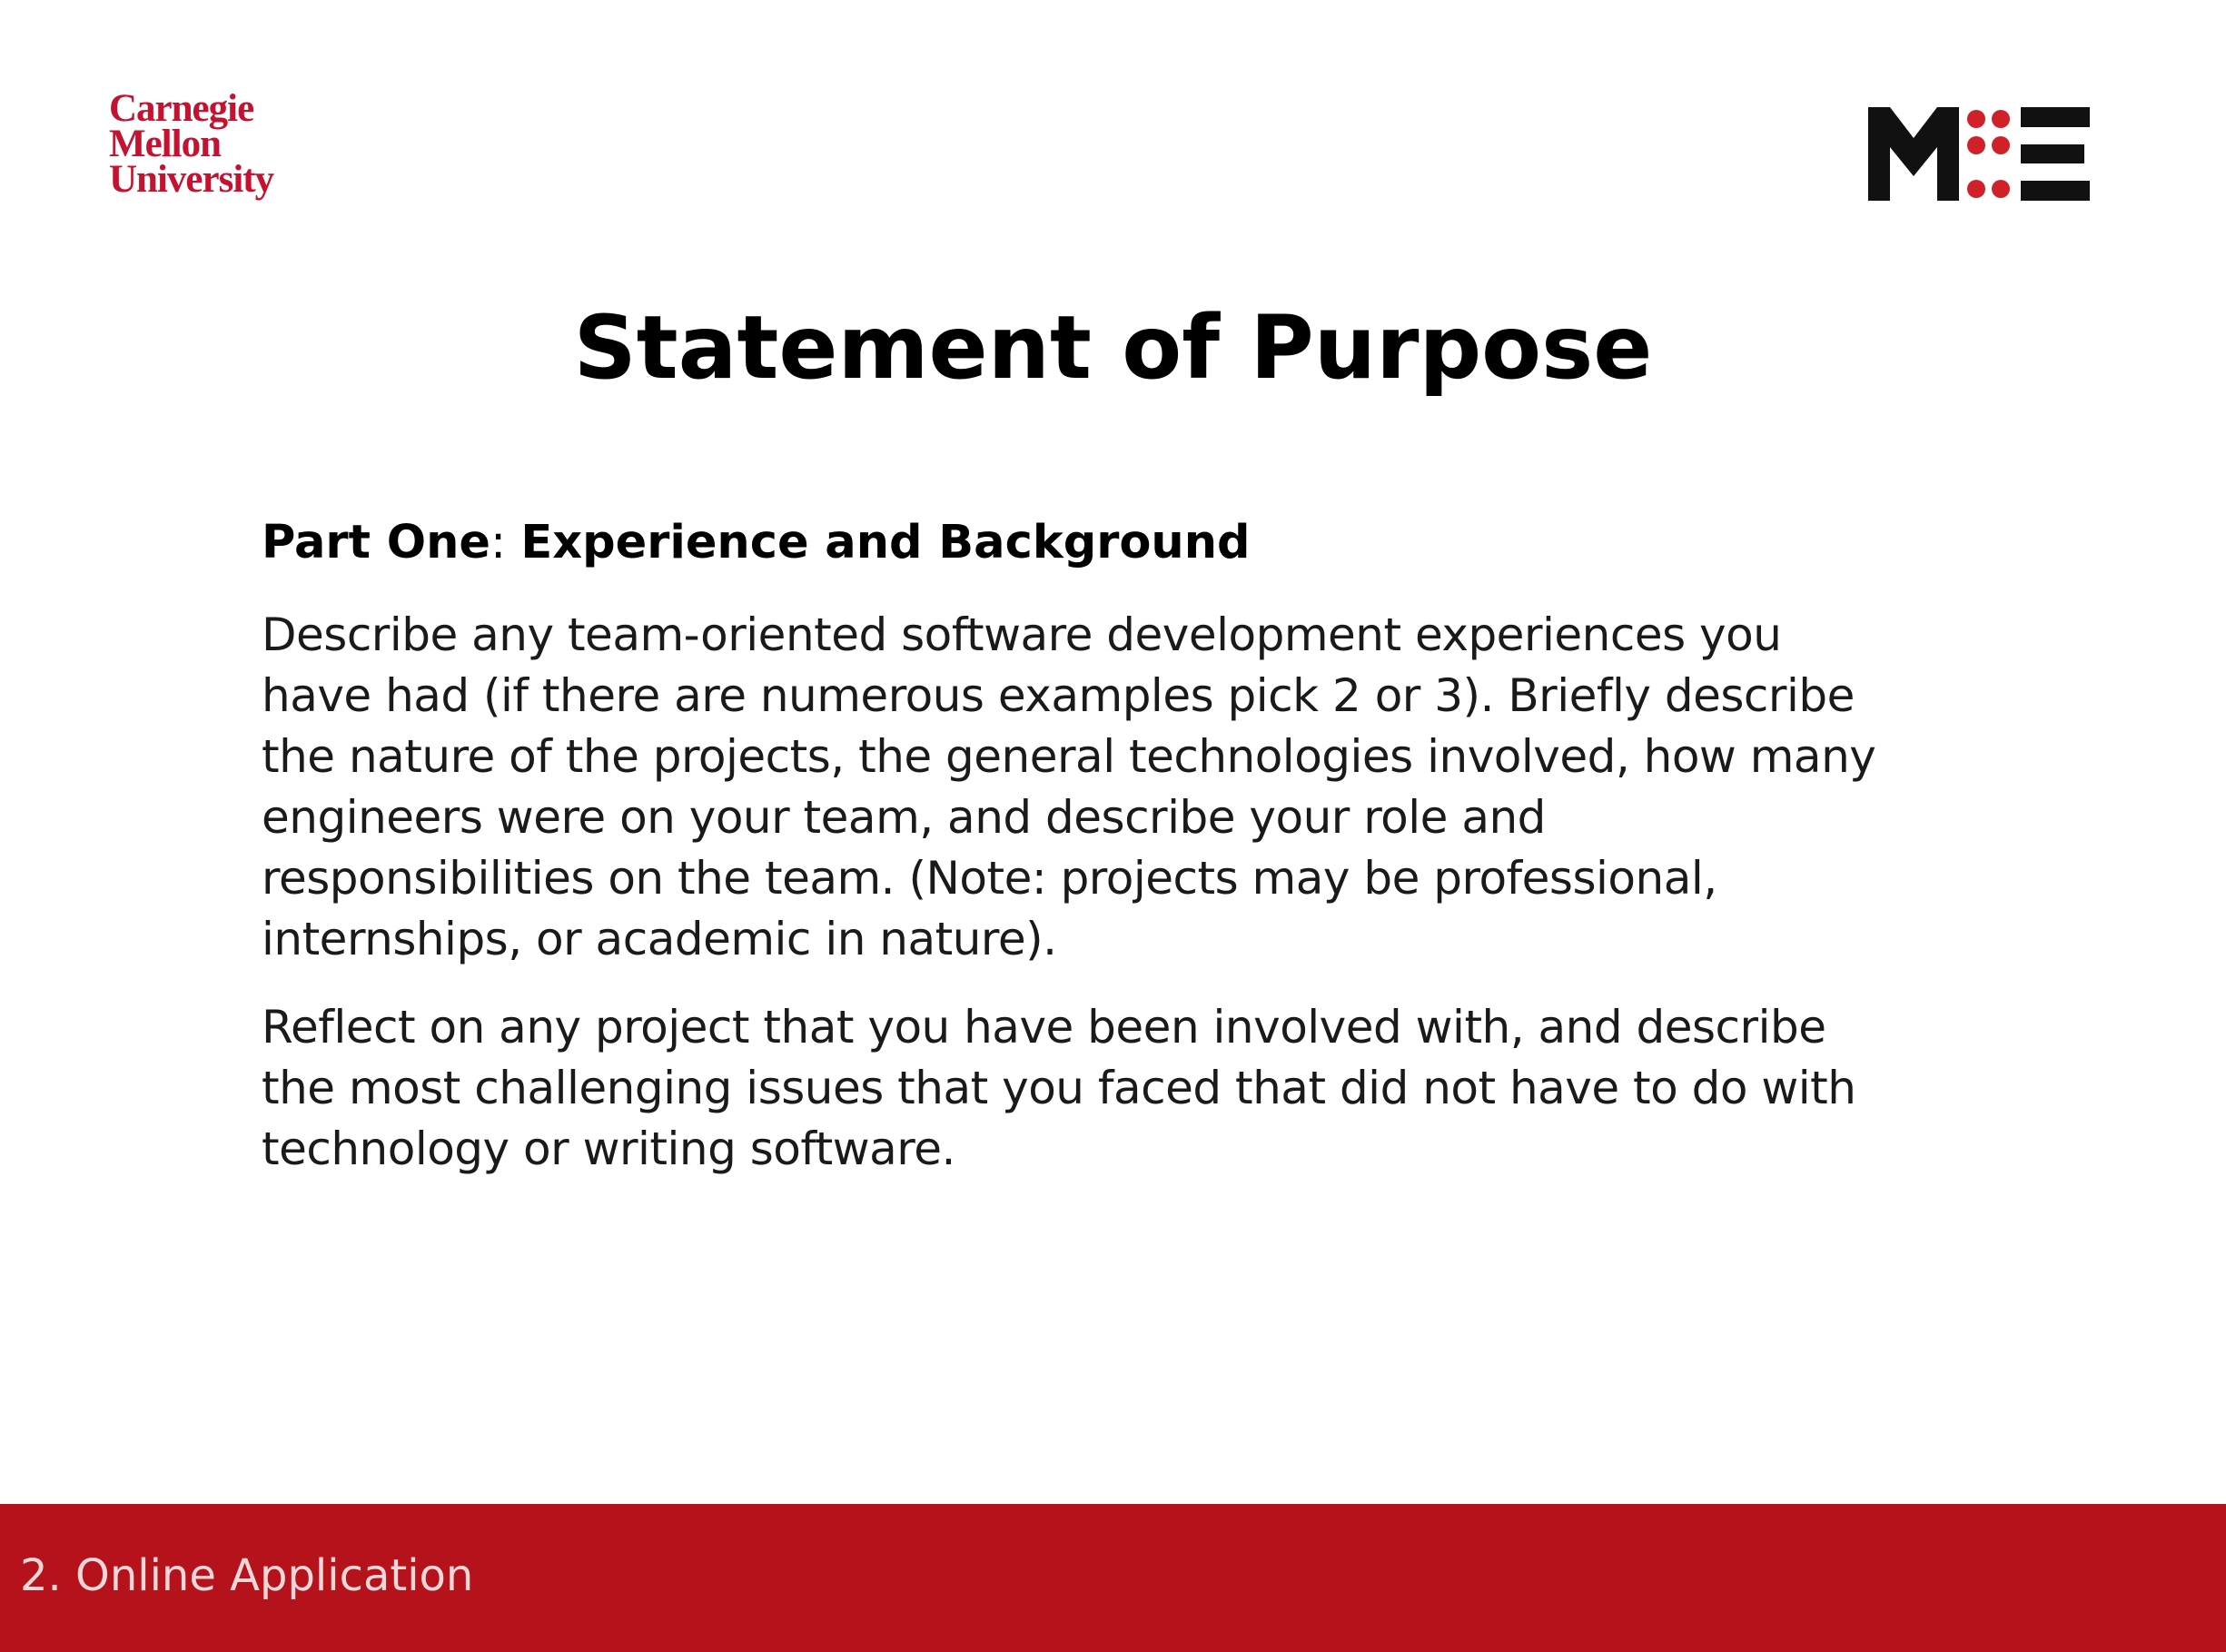 Image resolution: width=2226 pixels, height=1652 pixels. What do you see at coordinates (376, 542) in the screenshot?
I see `part-heading-prefix: Part One` at bounding box center [376, 542].